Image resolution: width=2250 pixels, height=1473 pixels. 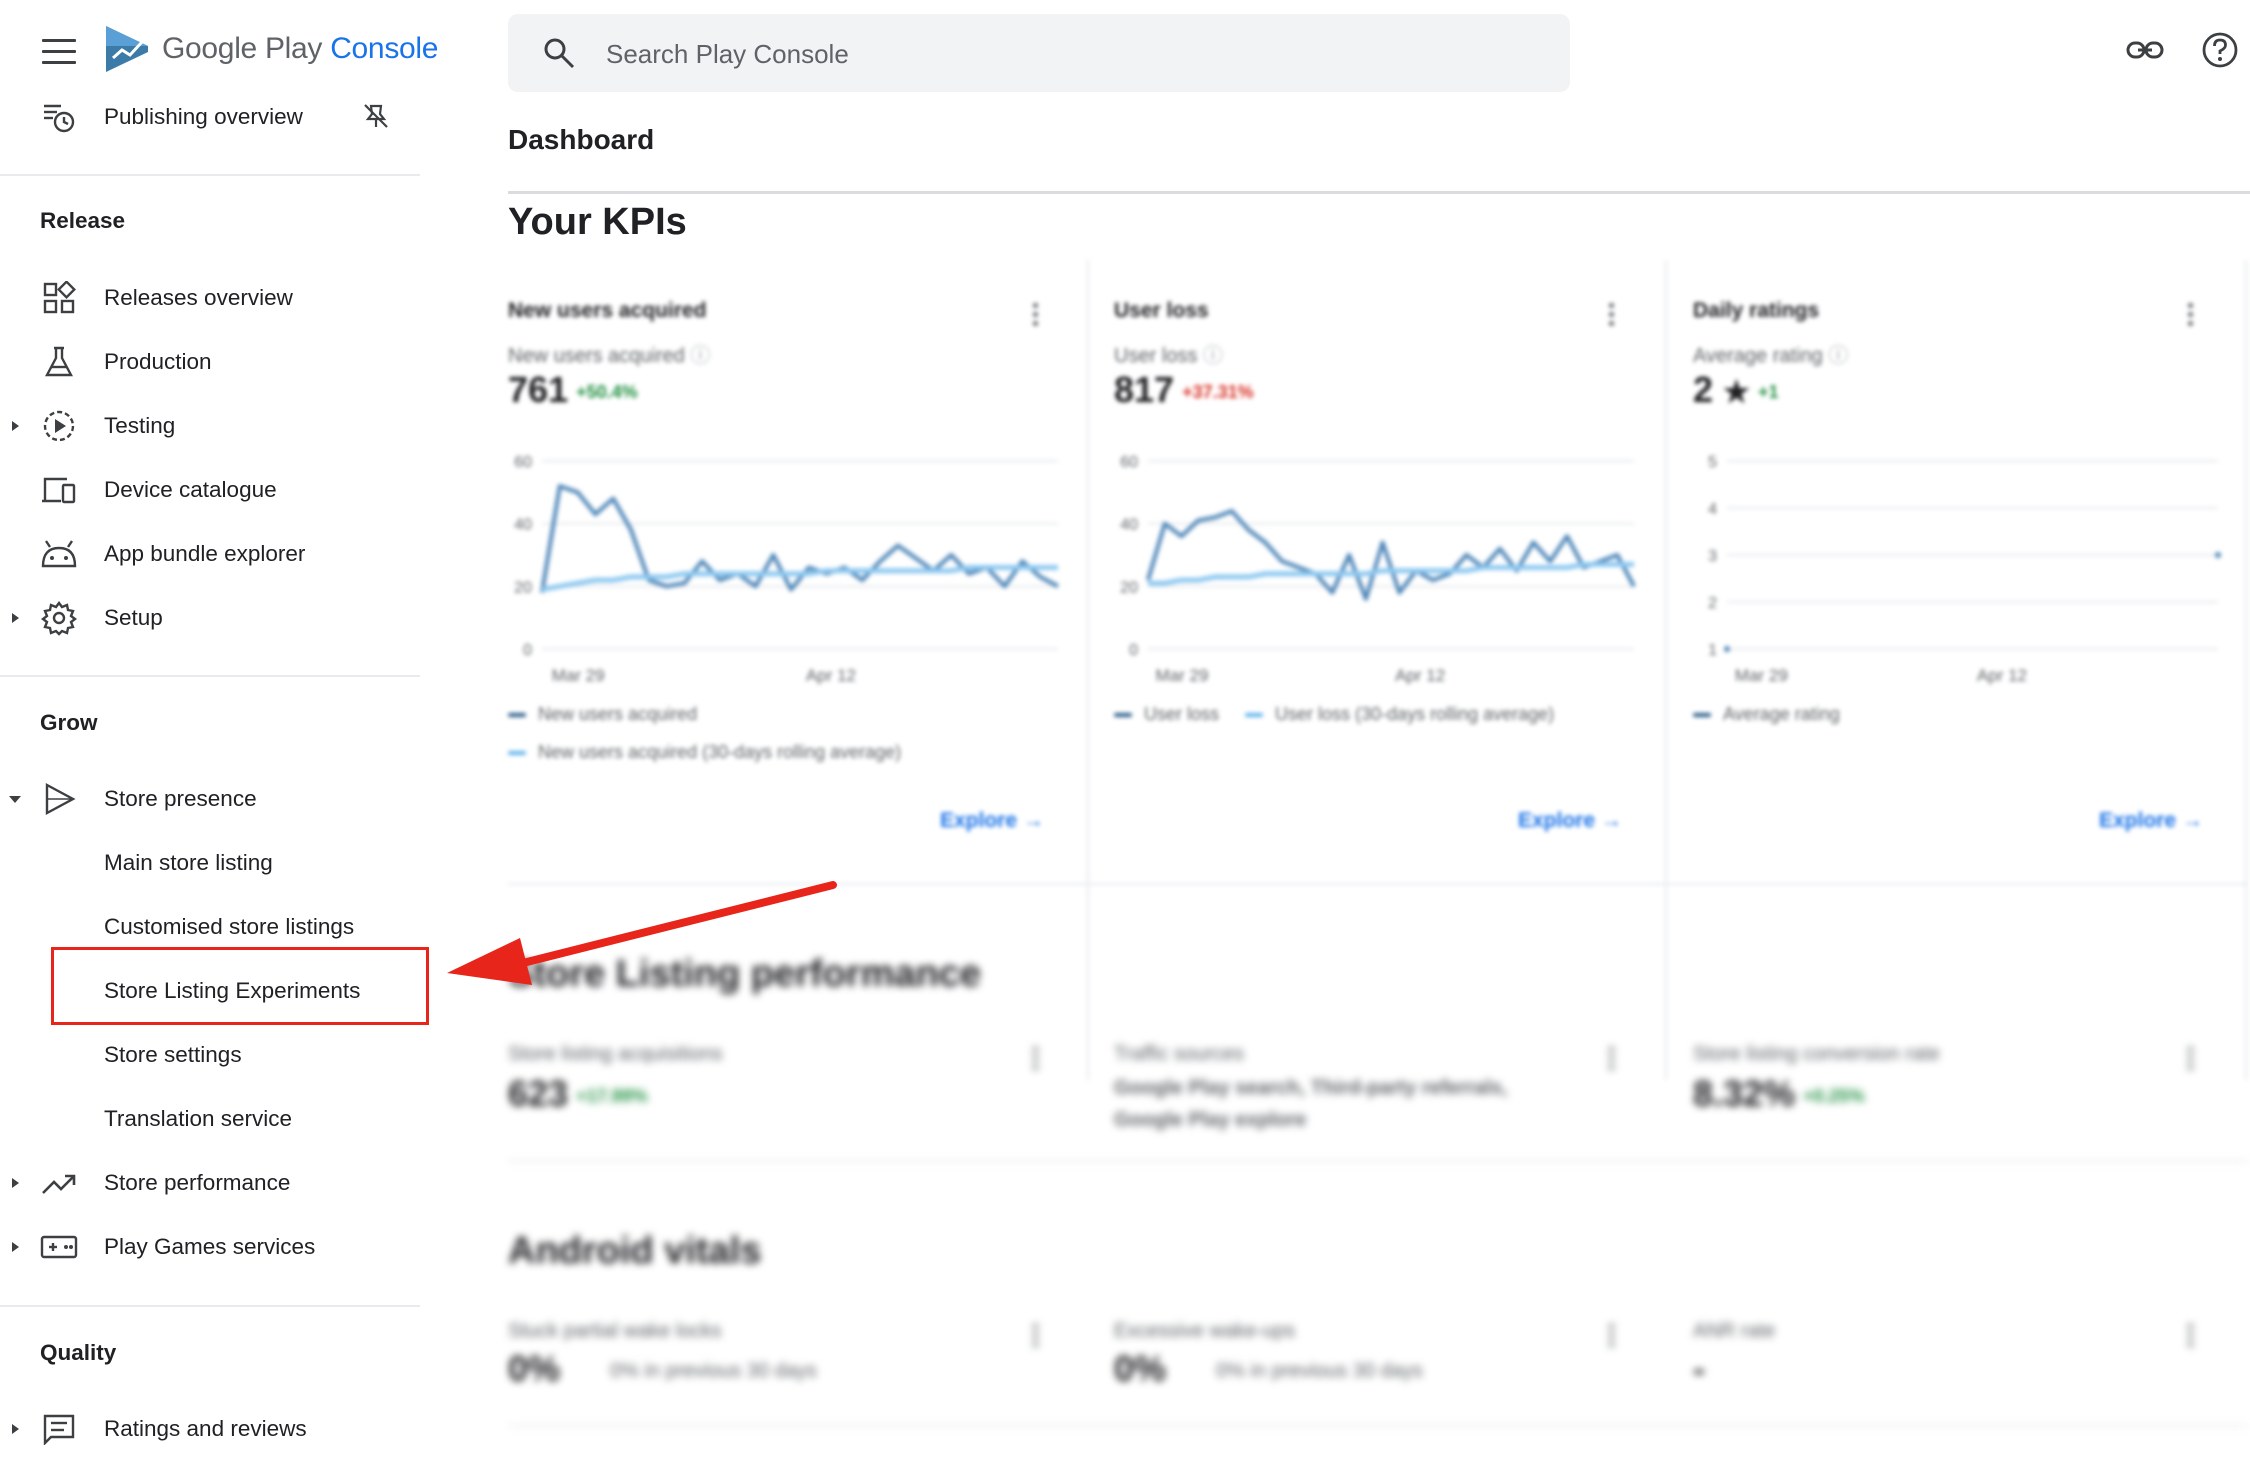 What do you see at coordinates (1379, 192) in the screenshot?
I see `page-title-divider` at bounding box center [1379, 192].